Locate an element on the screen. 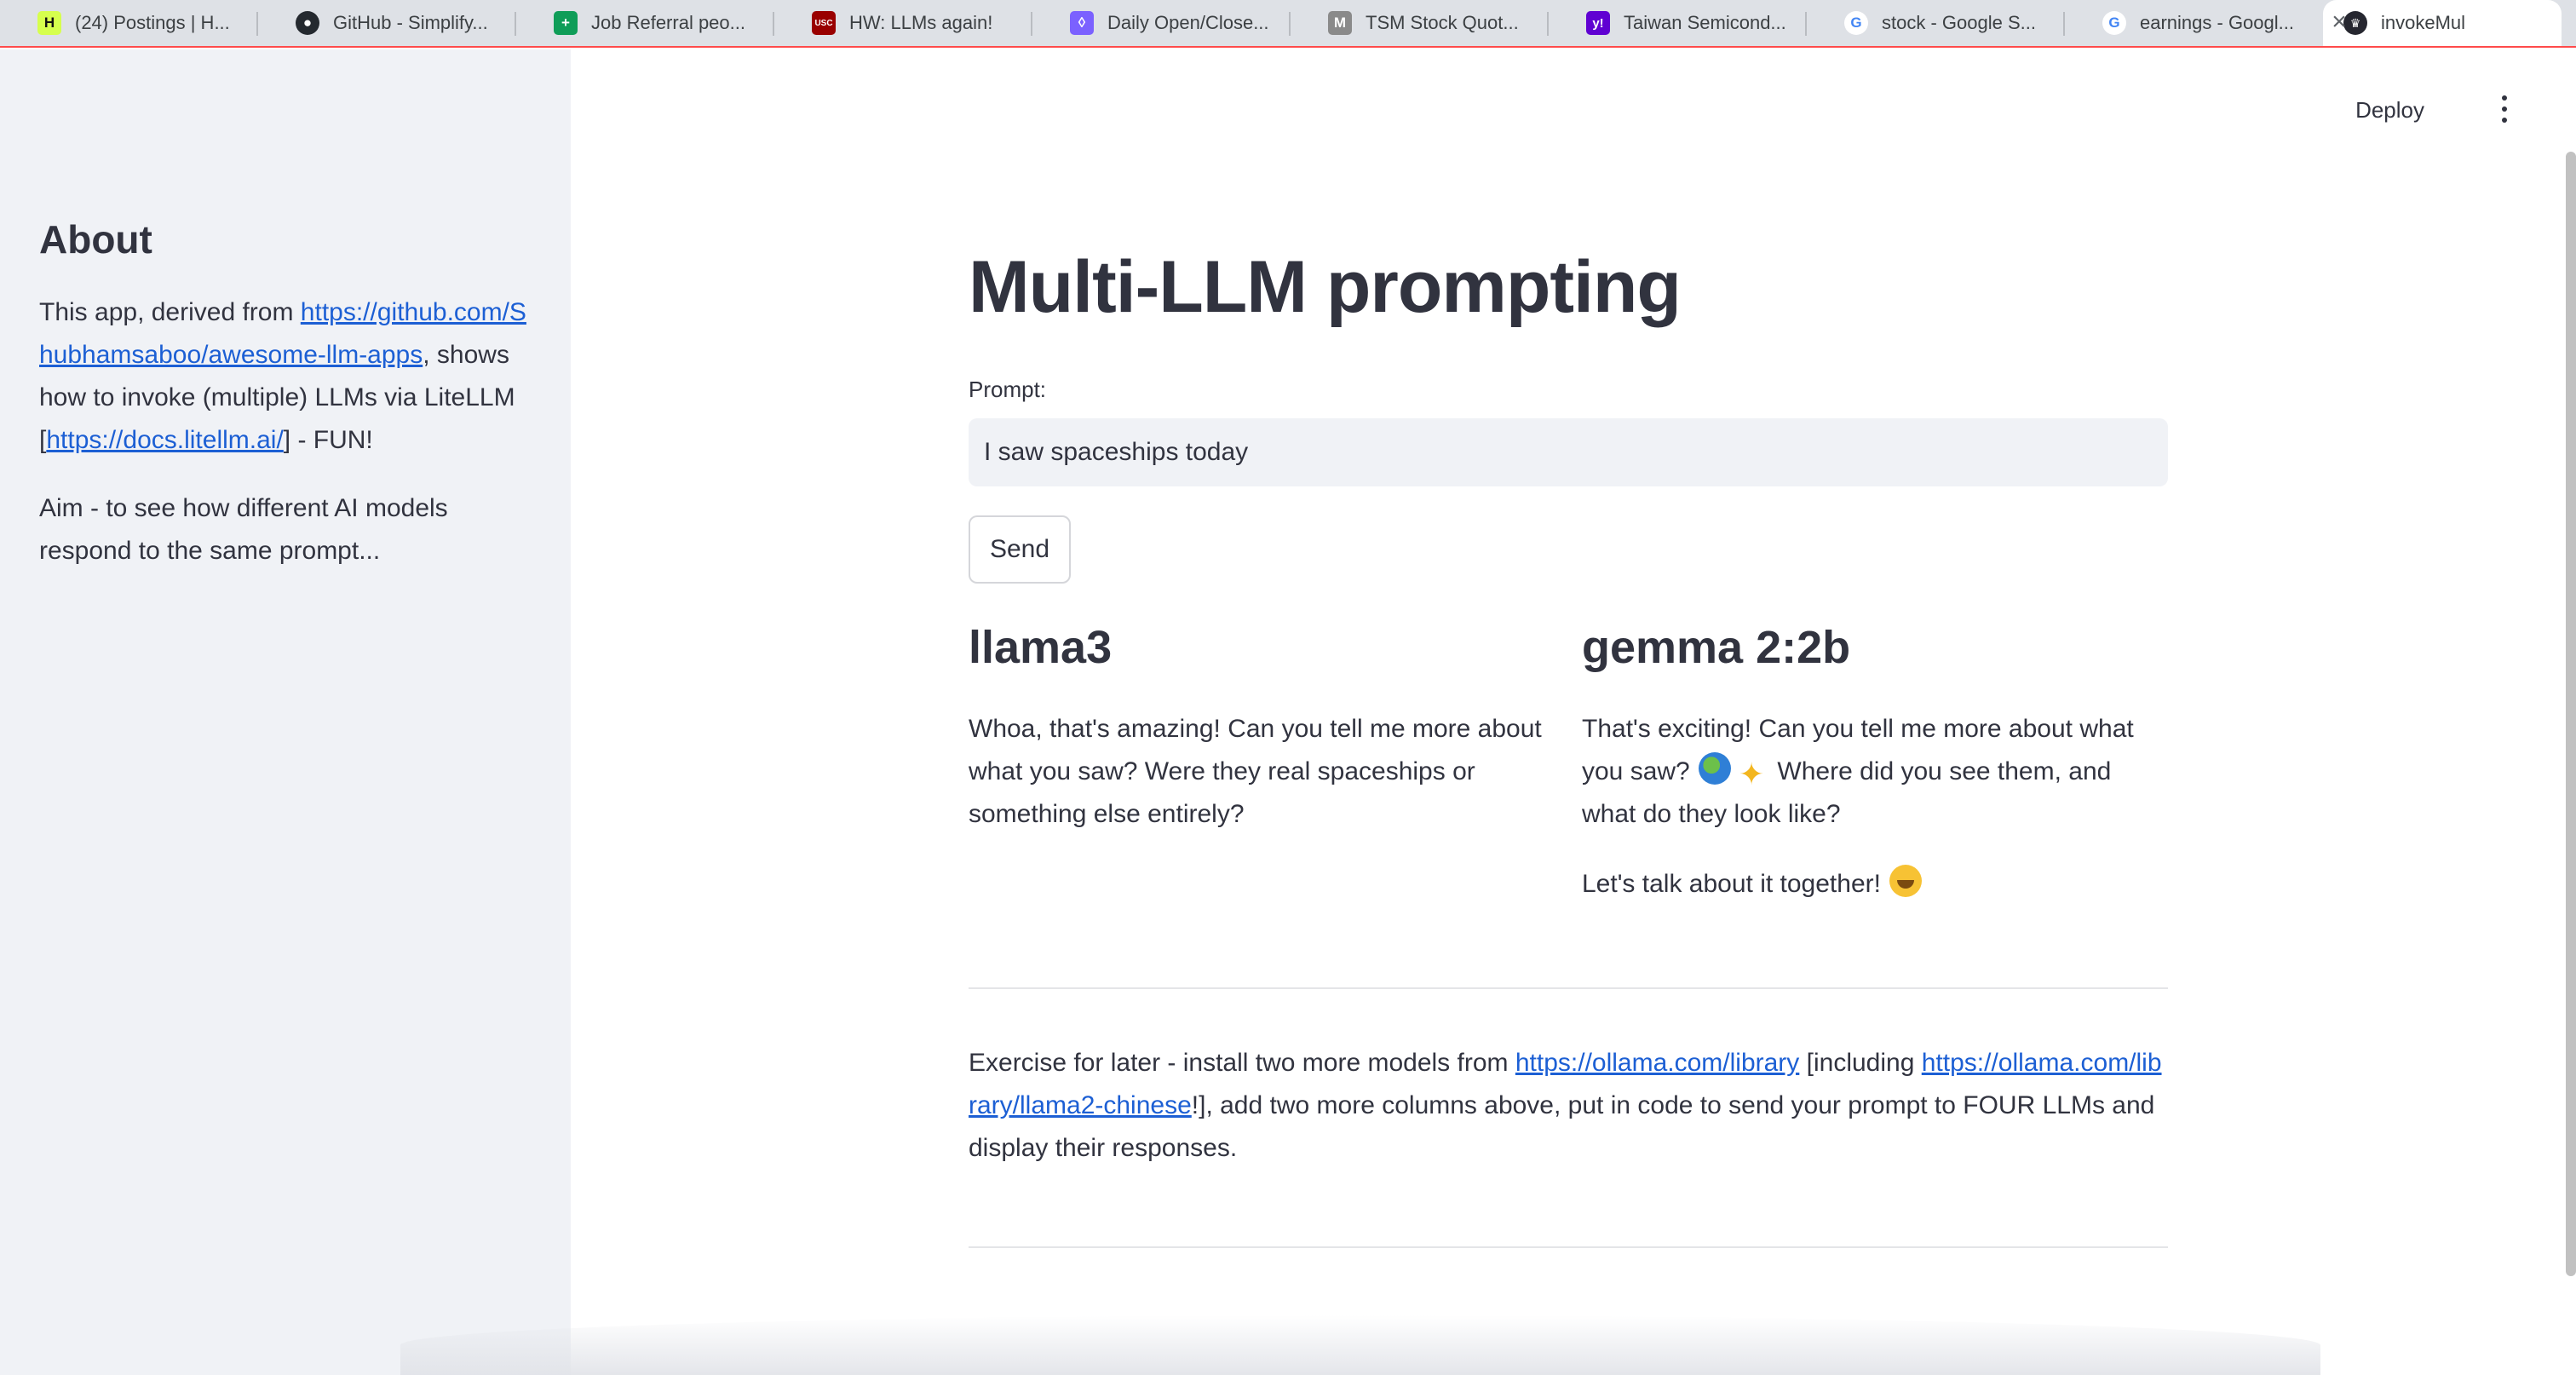  github-icon: ● is located at coordinates (307, 23).